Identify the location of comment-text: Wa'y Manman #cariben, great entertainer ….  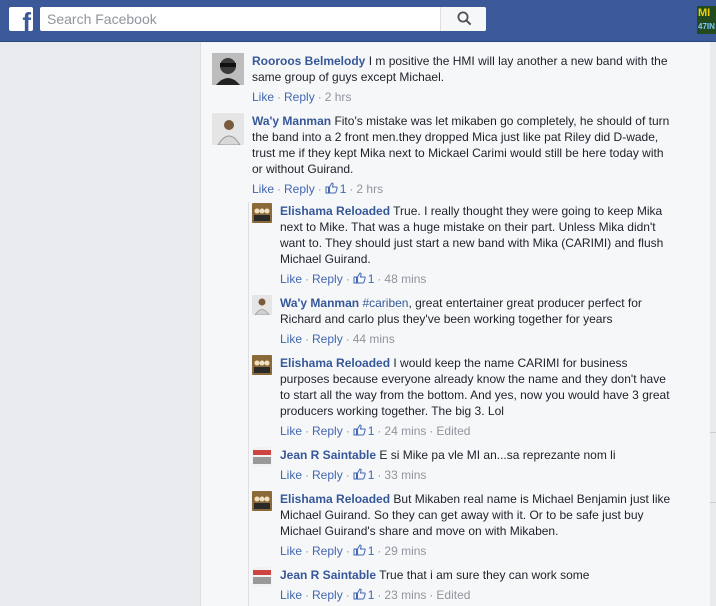
(461, 311).